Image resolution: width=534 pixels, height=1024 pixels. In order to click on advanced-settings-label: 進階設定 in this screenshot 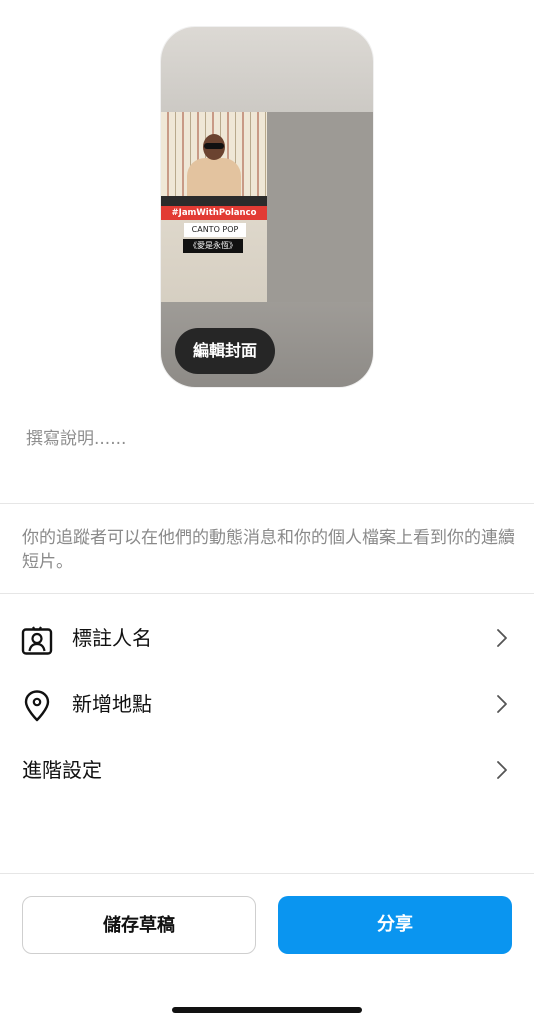, I will do `click(62, 770)`.